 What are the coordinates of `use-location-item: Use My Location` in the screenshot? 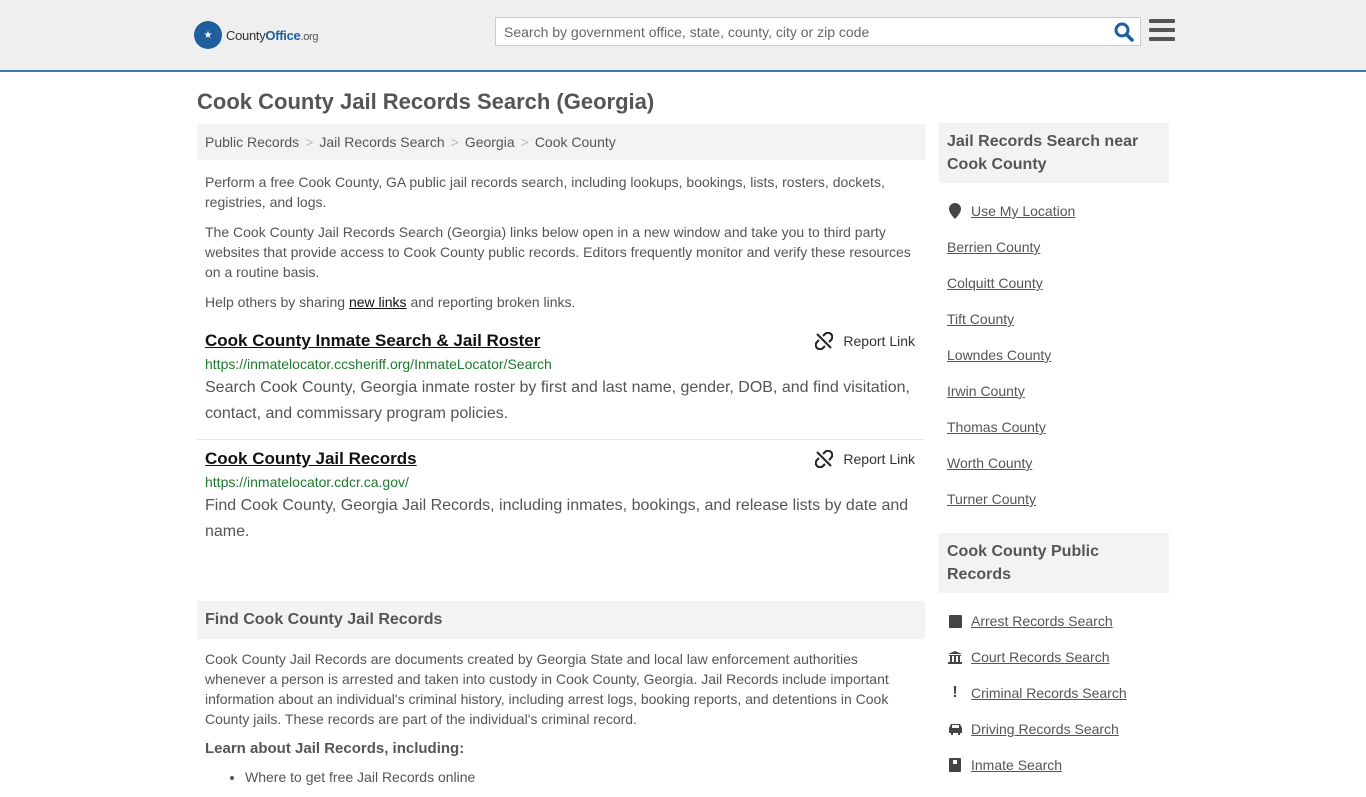 It's located at (1054, 211).